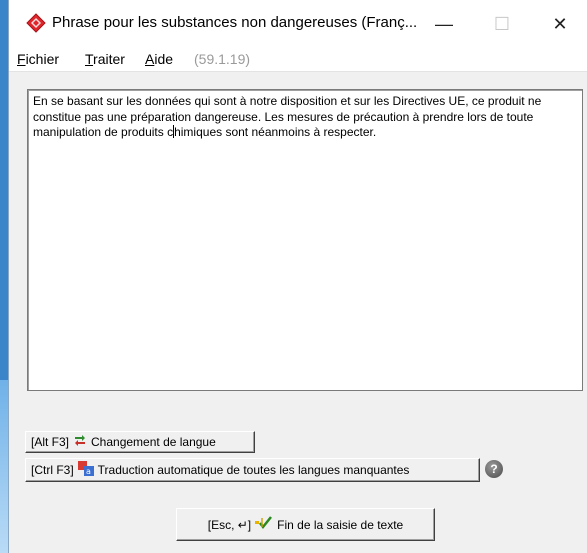 This screenshot has height=553, width=587. Describe the element at coordinates (153, 442) in the screenshot. I see `change-language-label: Changement de langue` at that location.